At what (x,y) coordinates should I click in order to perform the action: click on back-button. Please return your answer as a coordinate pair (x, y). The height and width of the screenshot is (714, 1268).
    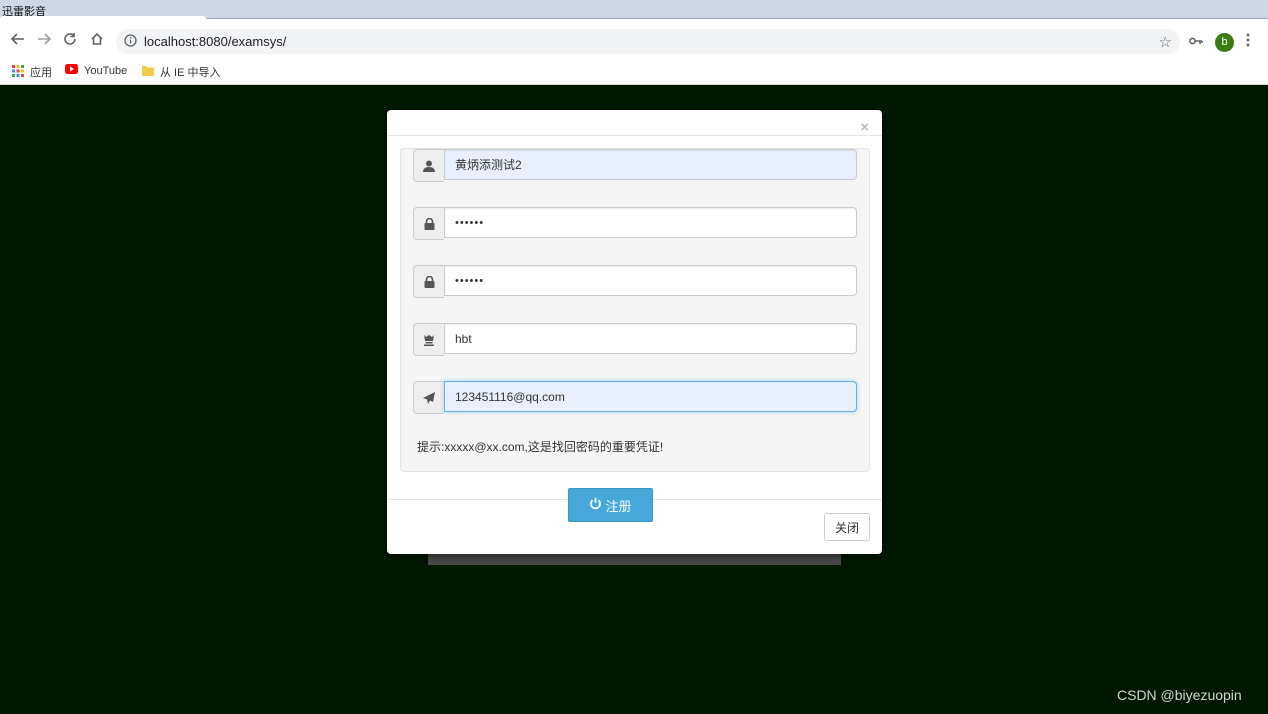
    Looking at the image, I should click on (18, 39).